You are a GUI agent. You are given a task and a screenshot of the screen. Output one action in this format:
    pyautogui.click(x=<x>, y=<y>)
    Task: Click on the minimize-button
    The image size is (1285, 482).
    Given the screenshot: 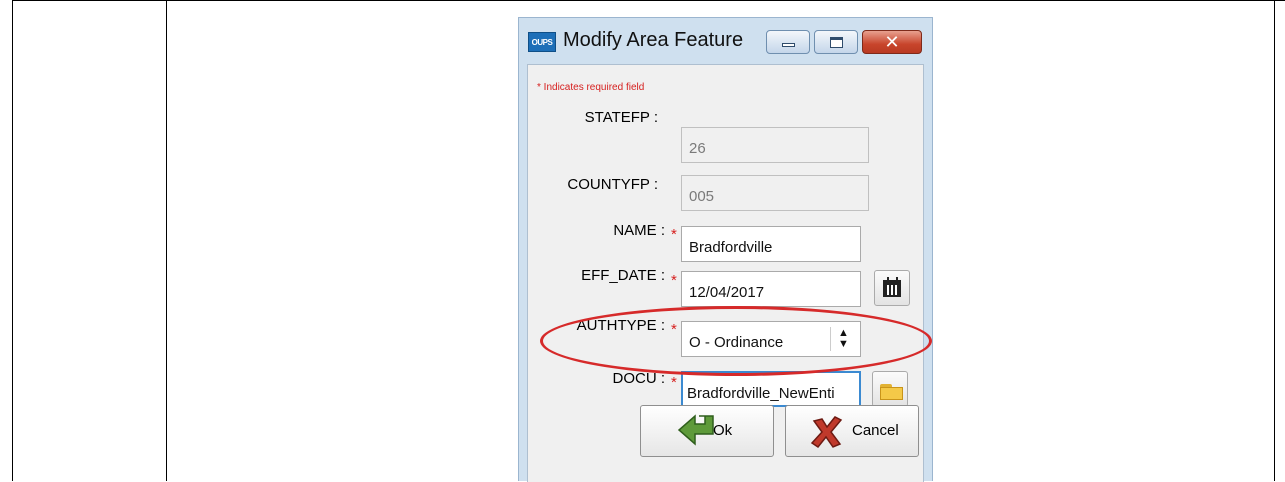 What is the action you would take?
    pyautogui.click(x=788, y=42)
    